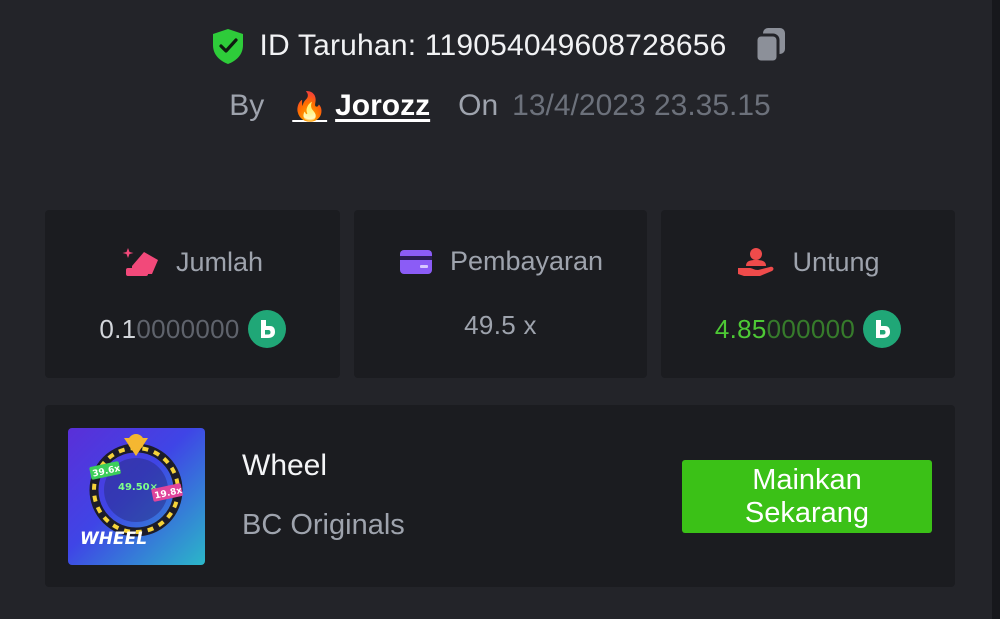 Image resolution: width=1000 pixels, height=619 pixels. What do you see at coordinates (118, 328) in the screenshot?
I see `amount-value-main: 0.1` at bounding box center [118, 328].